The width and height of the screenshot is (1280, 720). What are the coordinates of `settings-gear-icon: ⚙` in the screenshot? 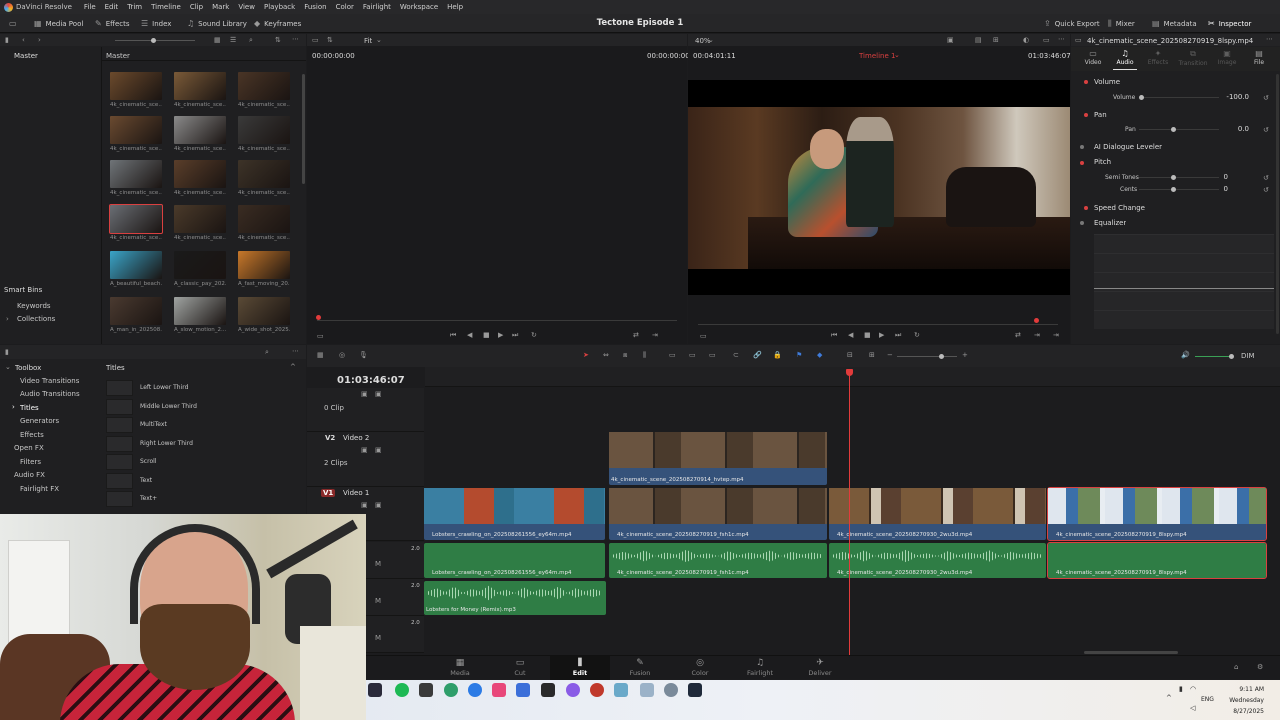 It's located at (1260, 667).